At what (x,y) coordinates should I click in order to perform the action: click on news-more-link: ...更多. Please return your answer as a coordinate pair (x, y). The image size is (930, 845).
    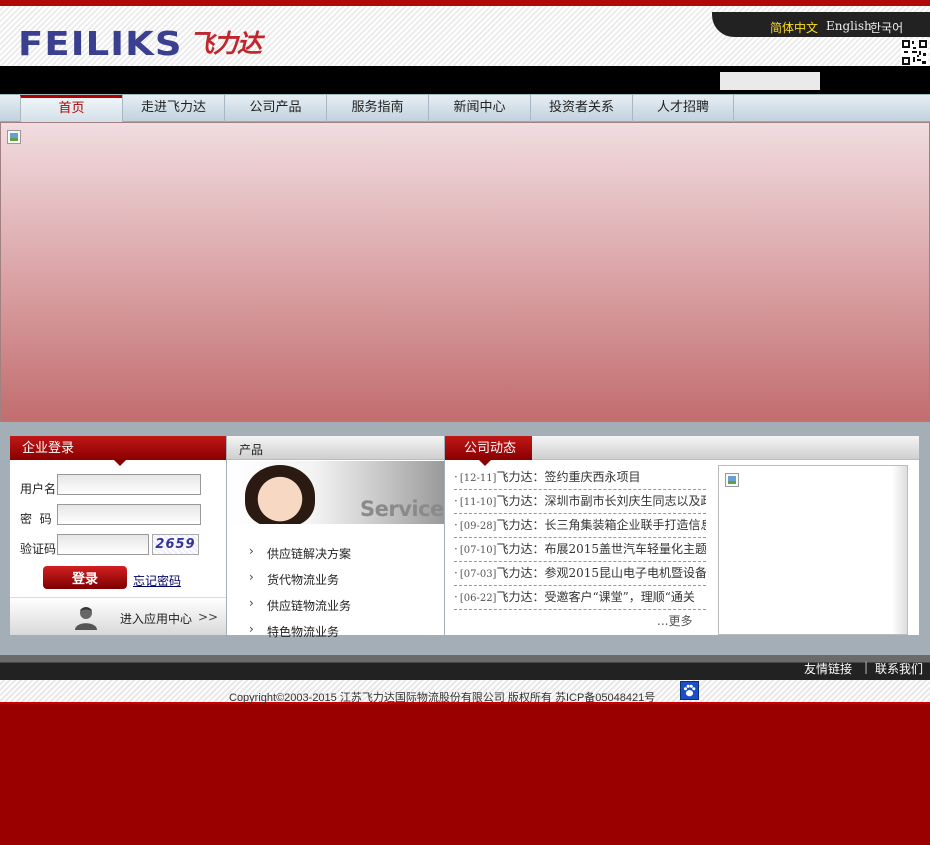
    Looking at the image, I should click on (674, 620).